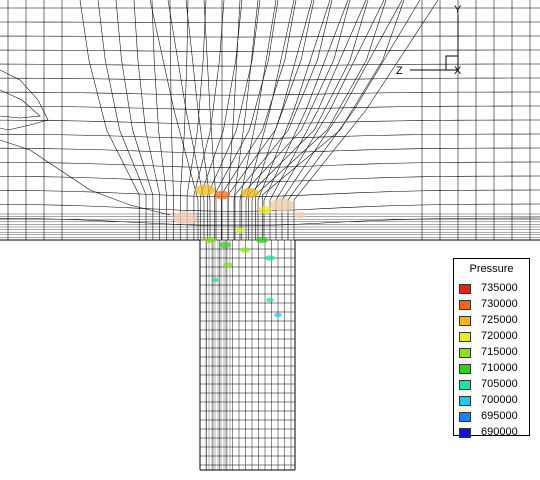 This screenshot has height=480, width=540. I want to click on x-axis-label: X, so click(458, 71).